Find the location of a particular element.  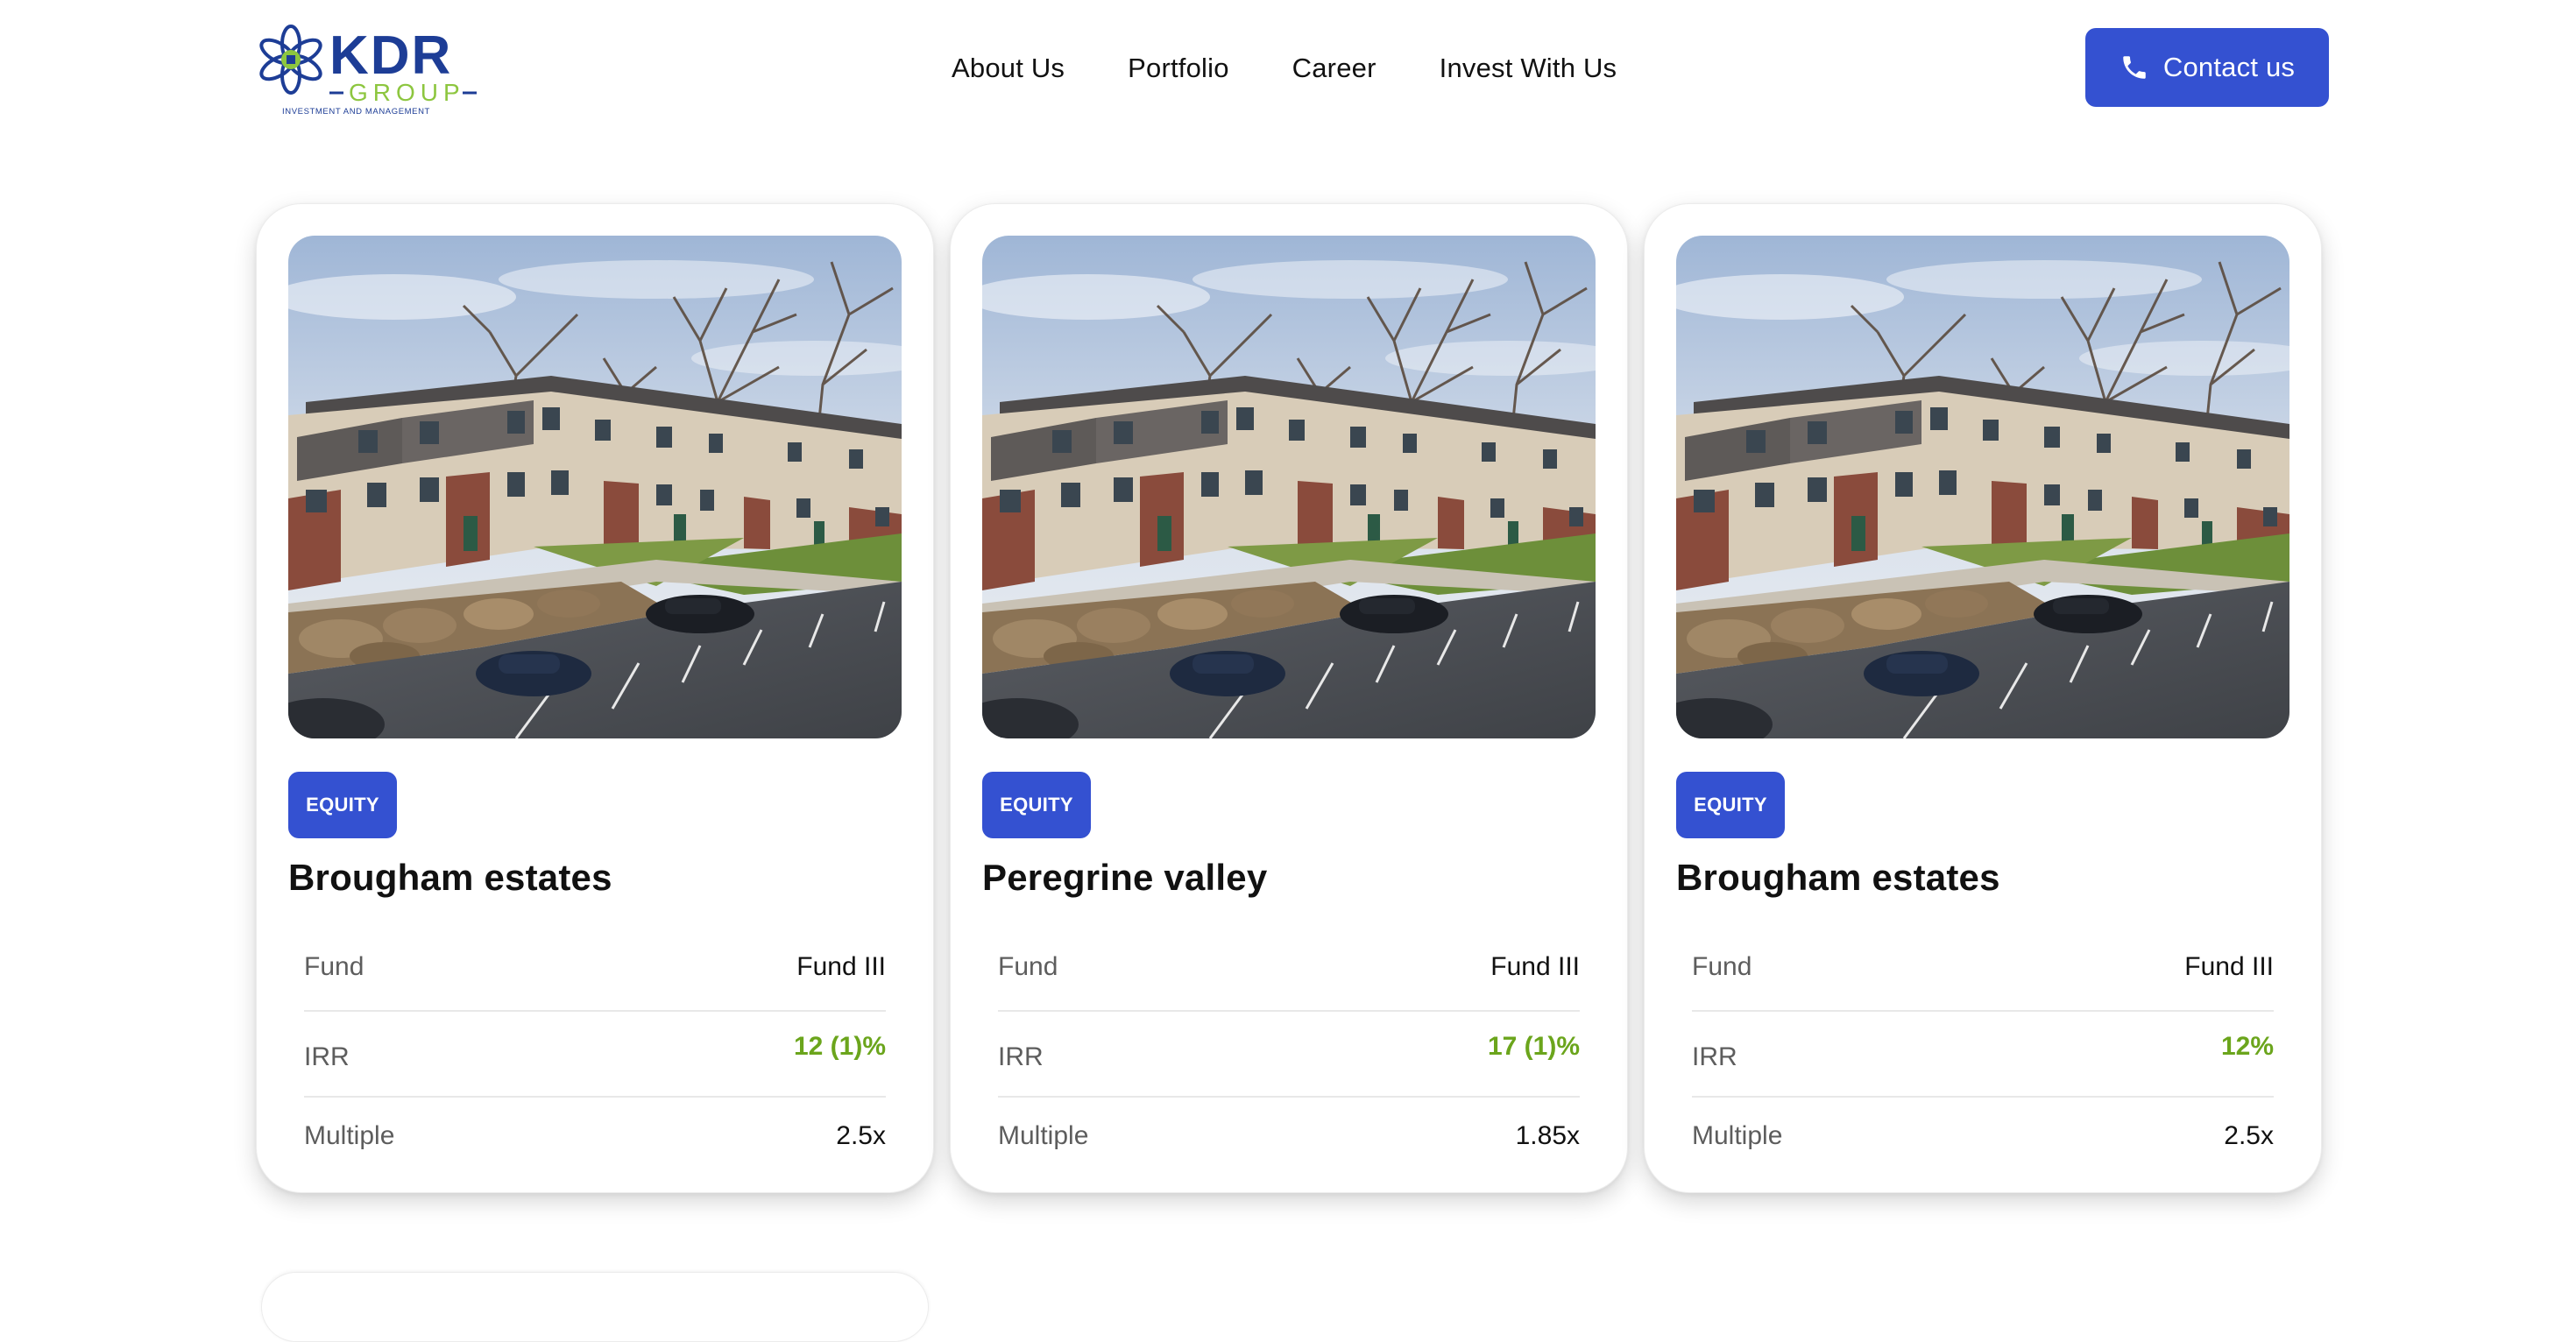

logo-group-text: GROUP is located at coordinates (407, 92).